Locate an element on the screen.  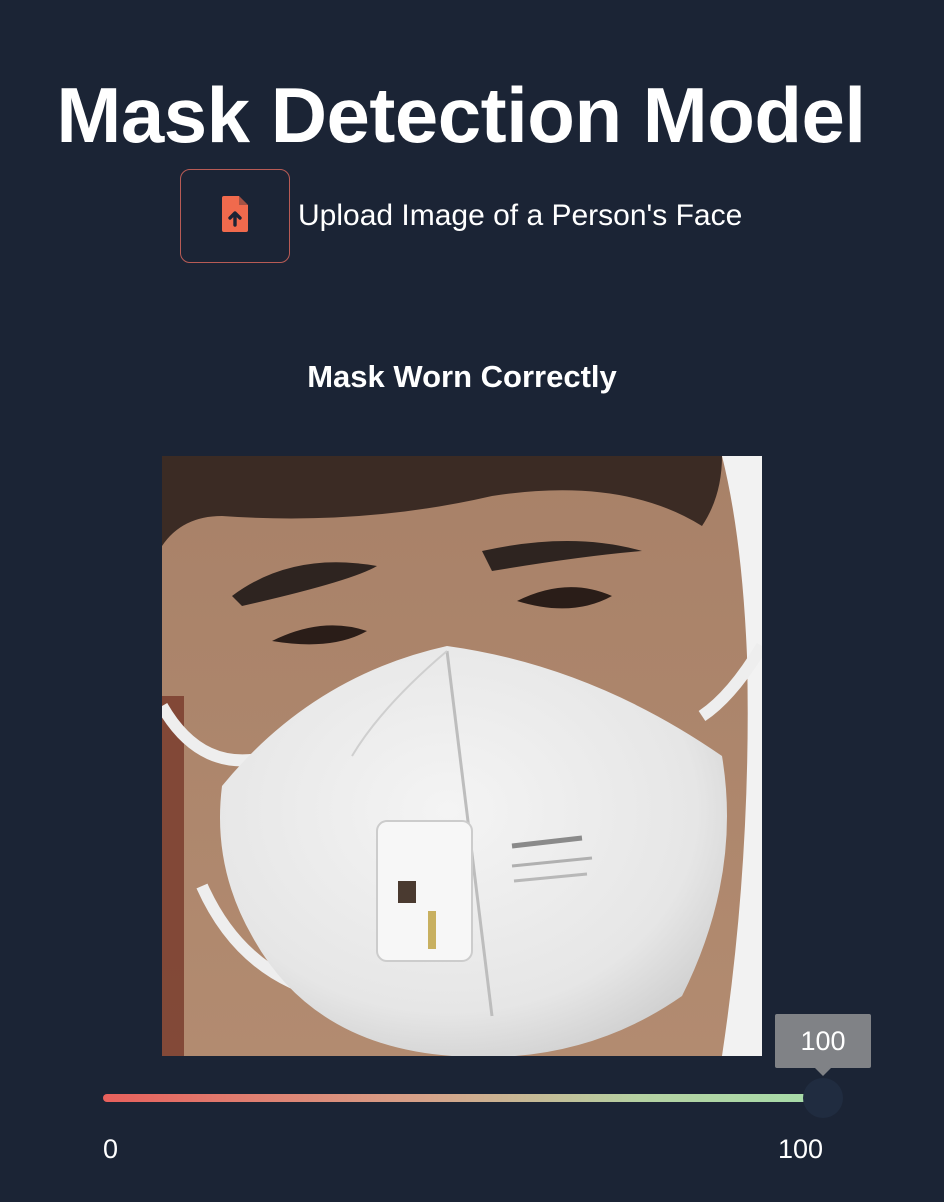
slider-thumb is located at coordinates (823, 1098).